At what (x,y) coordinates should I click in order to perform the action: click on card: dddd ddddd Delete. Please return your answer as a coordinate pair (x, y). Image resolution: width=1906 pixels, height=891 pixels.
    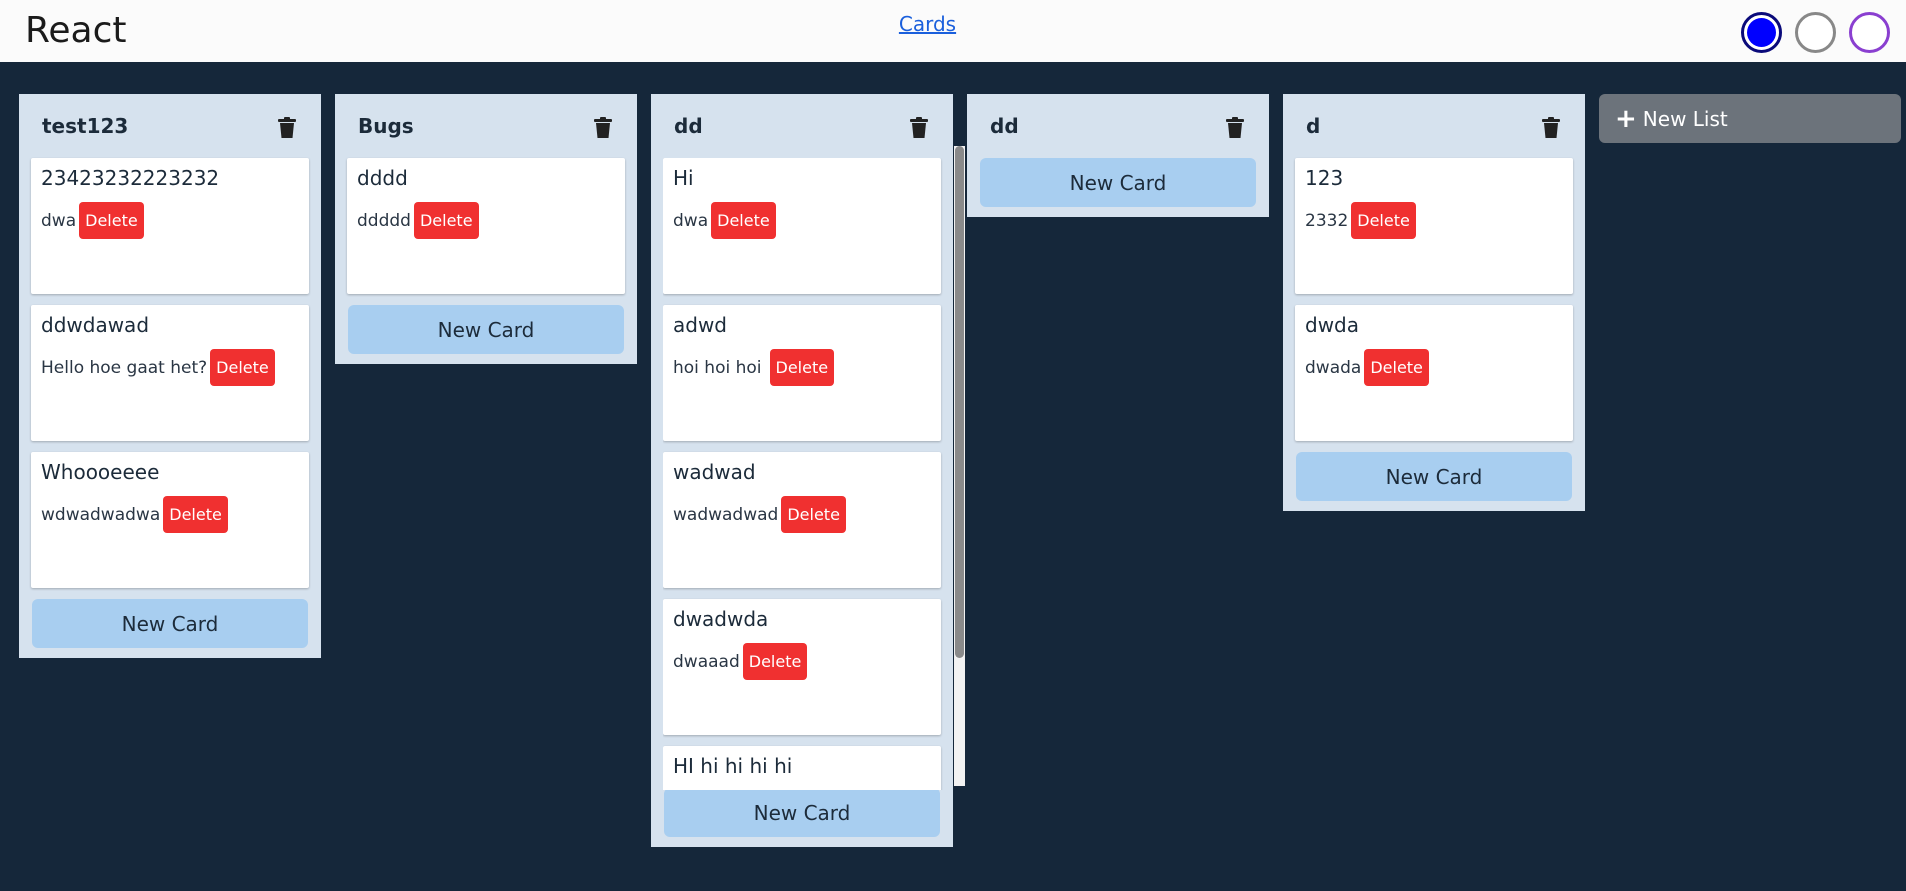
    Looking at the image, I should click on (486, 226).